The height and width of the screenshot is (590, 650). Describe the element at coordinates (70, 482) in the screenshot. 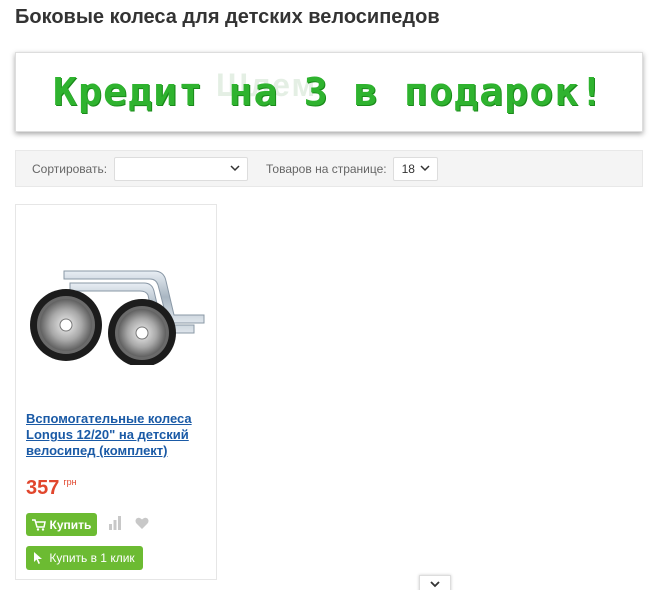

I see `price-currency: грн` at that location.